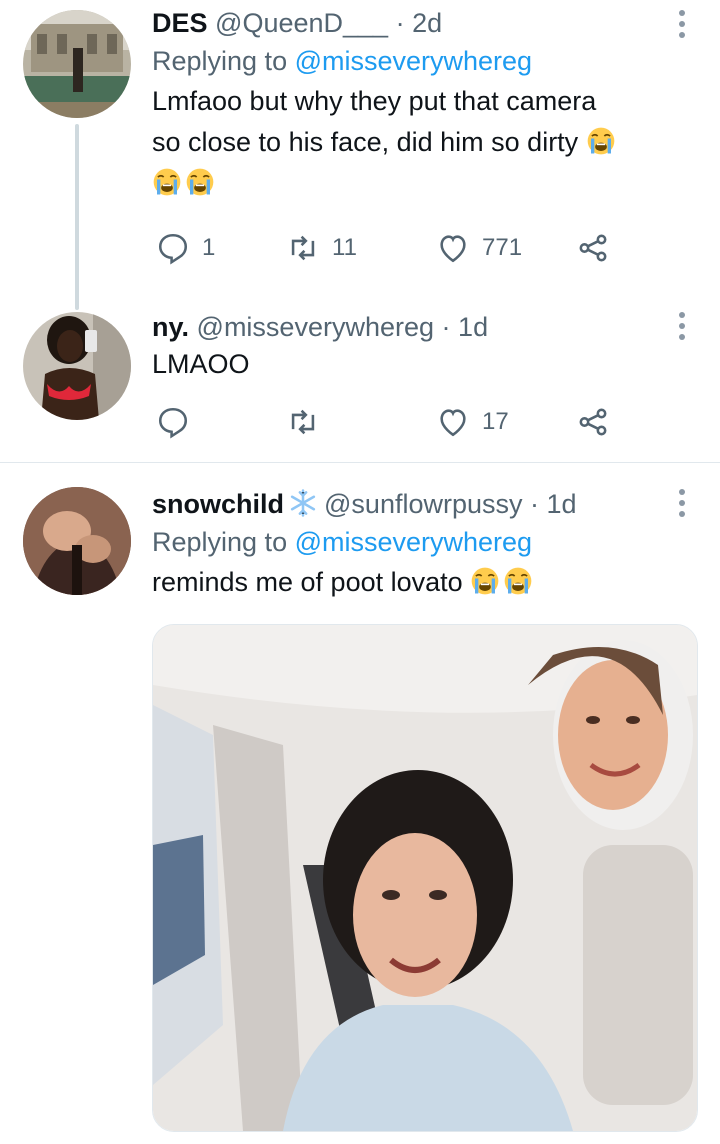  I want to click on tweet-header: ny. @misseverywhereg · 1d, so click(426, 327).